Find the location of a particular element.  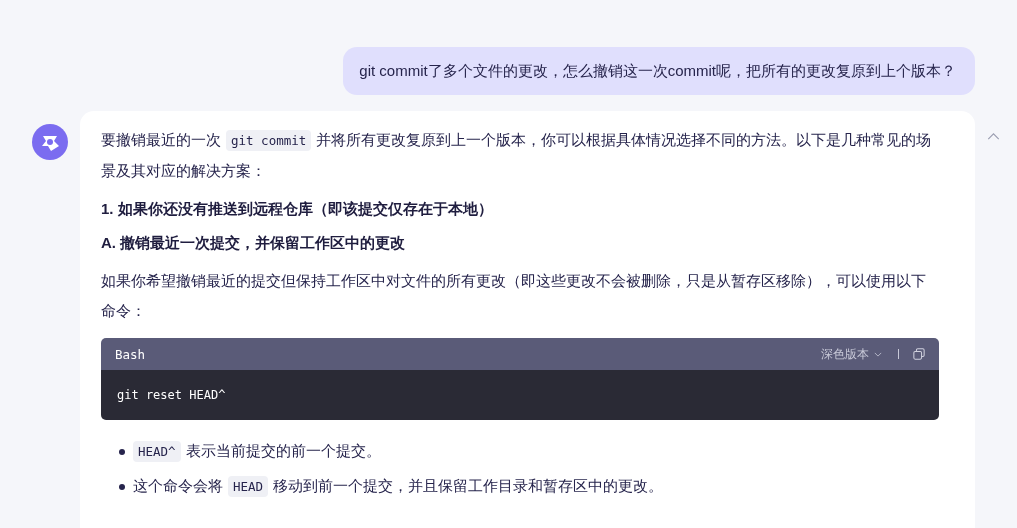

language-label: Bash is located at coordinates (130, 354).